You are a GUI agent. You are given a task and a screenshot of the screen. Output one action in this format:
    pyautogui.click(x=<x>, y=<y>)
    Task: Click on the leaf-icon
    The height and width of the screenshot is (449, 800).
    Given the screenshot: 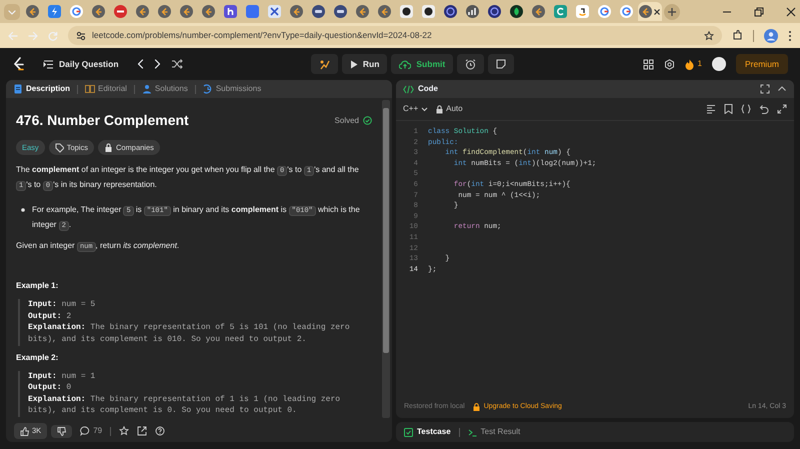 What is the action you would take?
    pyautogui.click(x=516, y=11)
    